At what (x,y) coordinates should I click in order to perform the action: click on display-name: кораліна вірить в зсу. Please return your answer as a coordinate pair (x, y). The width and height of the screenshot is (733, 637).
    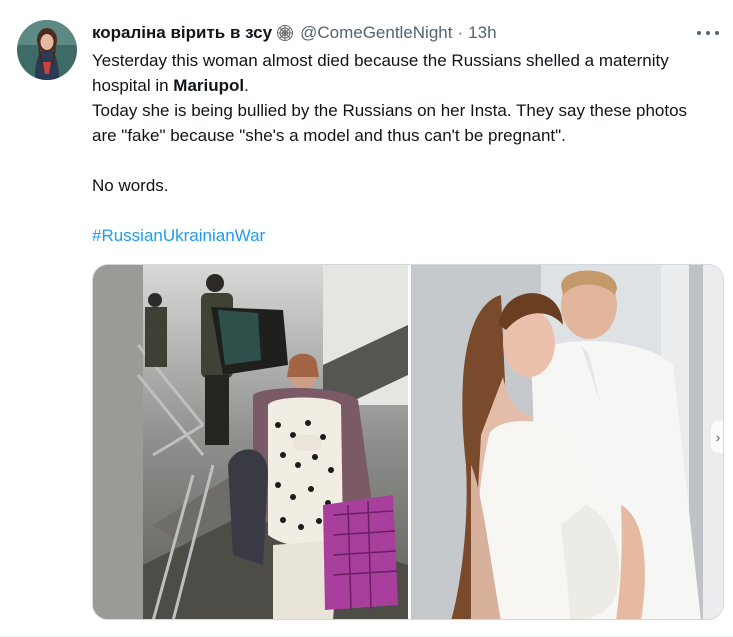
    Looking at the image, I should click on (182, 33).